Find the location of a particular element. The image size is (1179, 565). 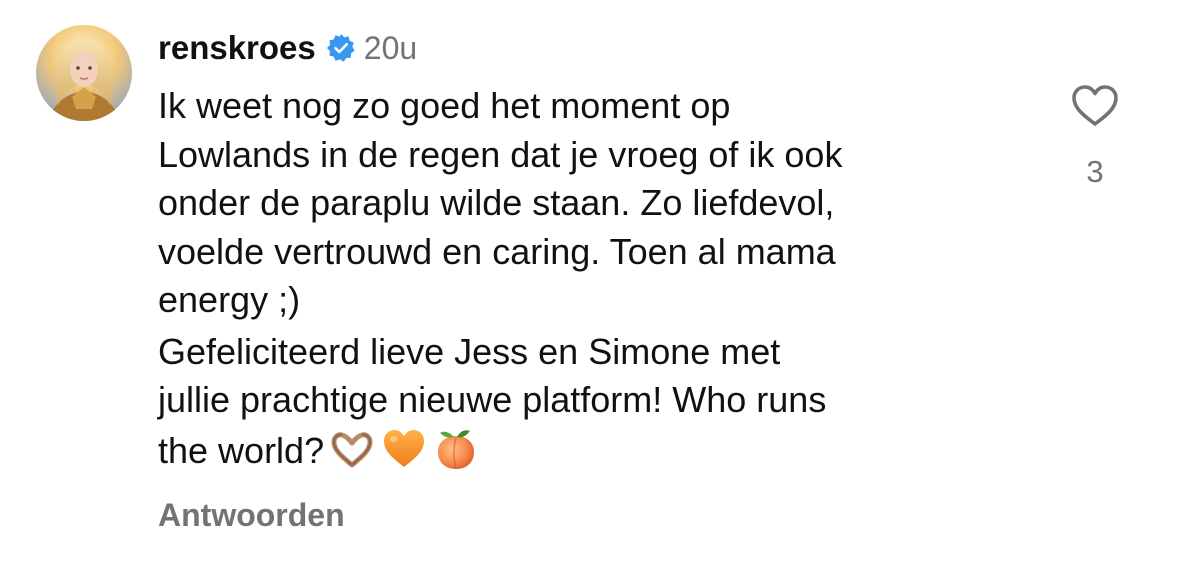

comment-header: renskroes 20u is located at coordinates (287, 48).